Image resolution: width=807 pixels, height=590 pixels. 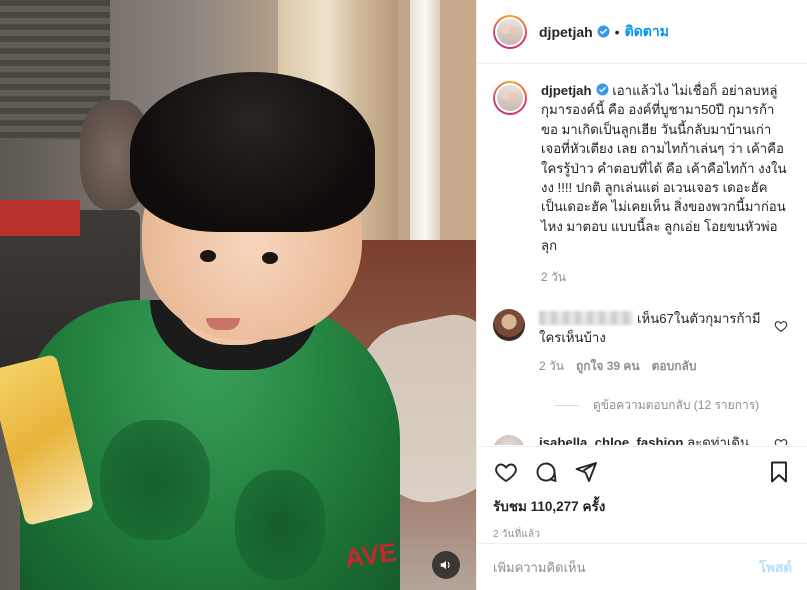 I want to click on comment-age: 2 วัน, so click(x=551, y=366).